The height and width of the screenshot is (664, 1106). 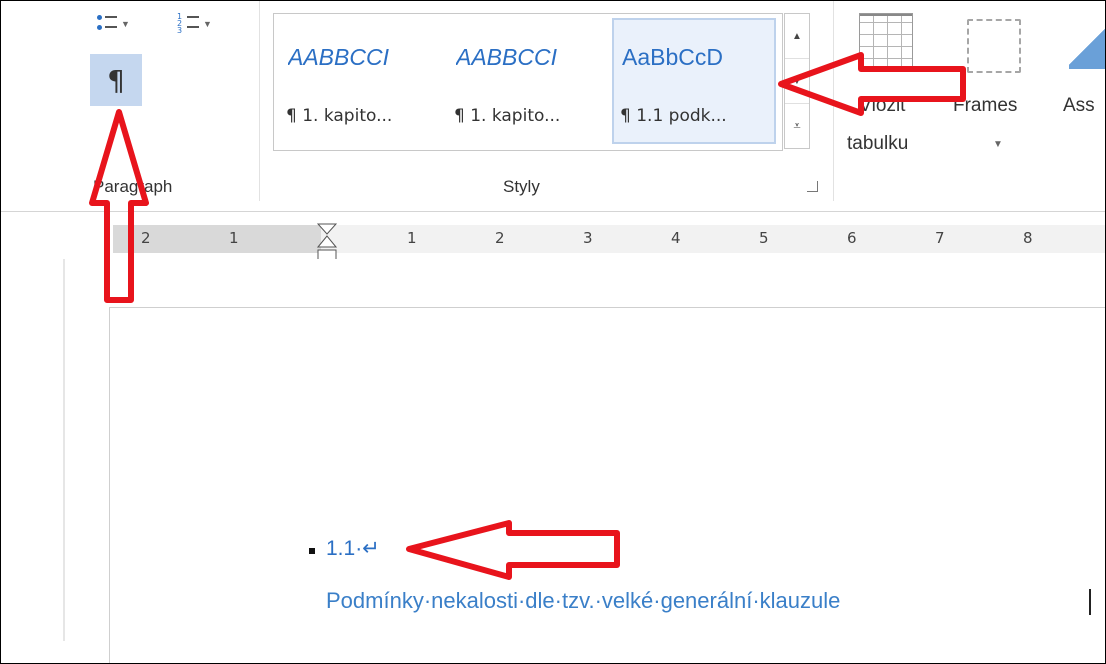 I want to click on ruler-label: 6, so click(x=852, y=238).